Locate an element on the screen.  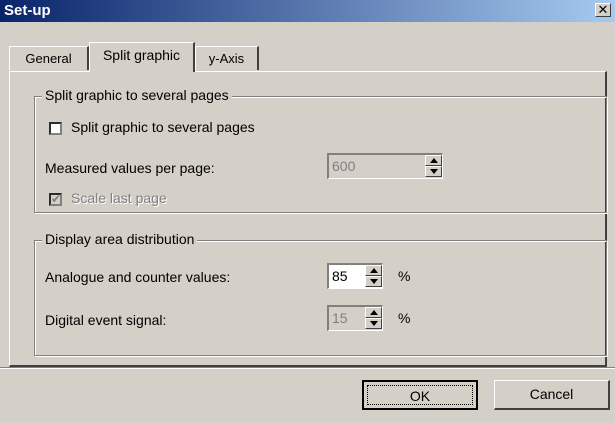
analogue-values-down-button is located at coordinates (373, 281).